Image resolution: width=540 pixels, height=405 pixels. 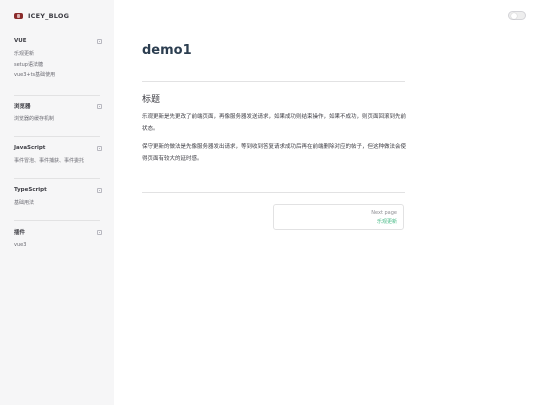 What do you see at coordinates (58, 239) in the screenshot?
I see `sidebar-group-plugins: 插件 vue3` at bounding box center [58, 239].